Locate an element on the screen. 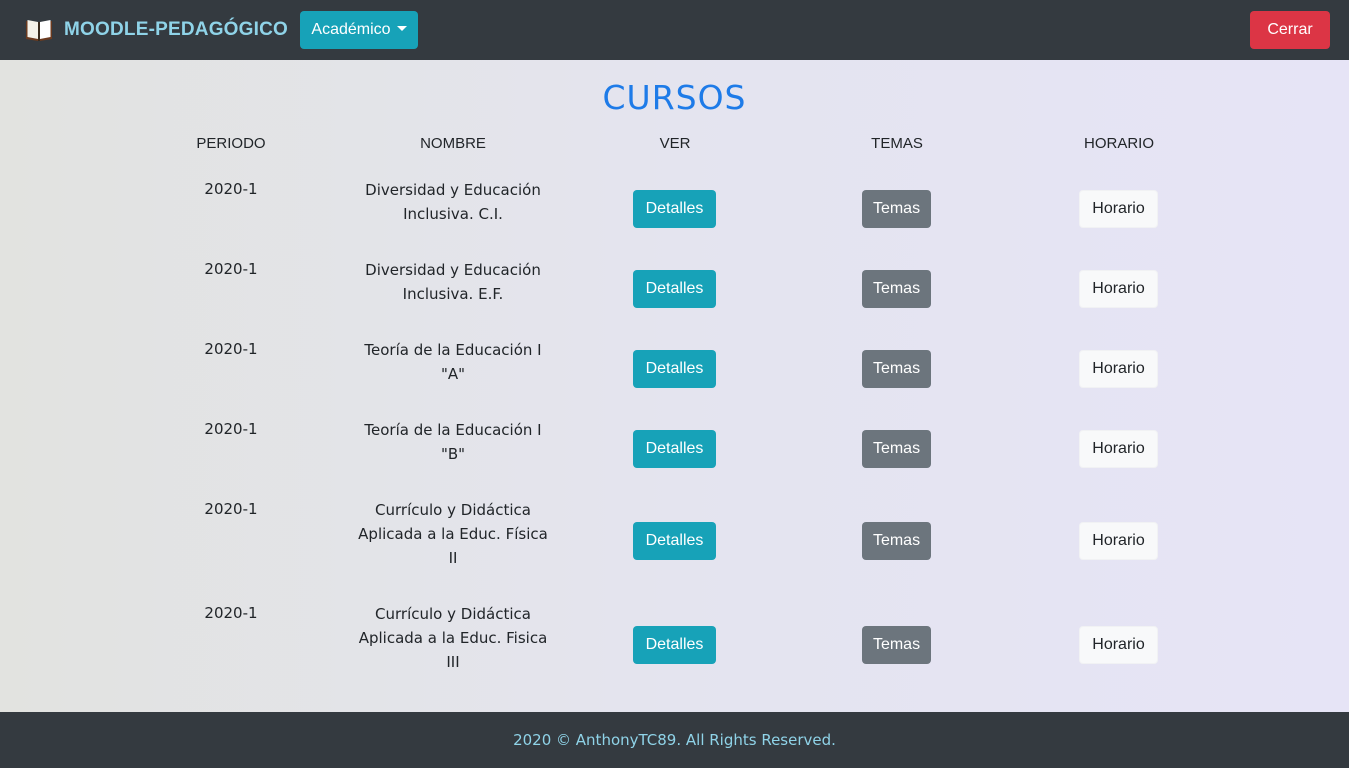  academico-dropdown-button: Académico is located at coordinates (359, 30).